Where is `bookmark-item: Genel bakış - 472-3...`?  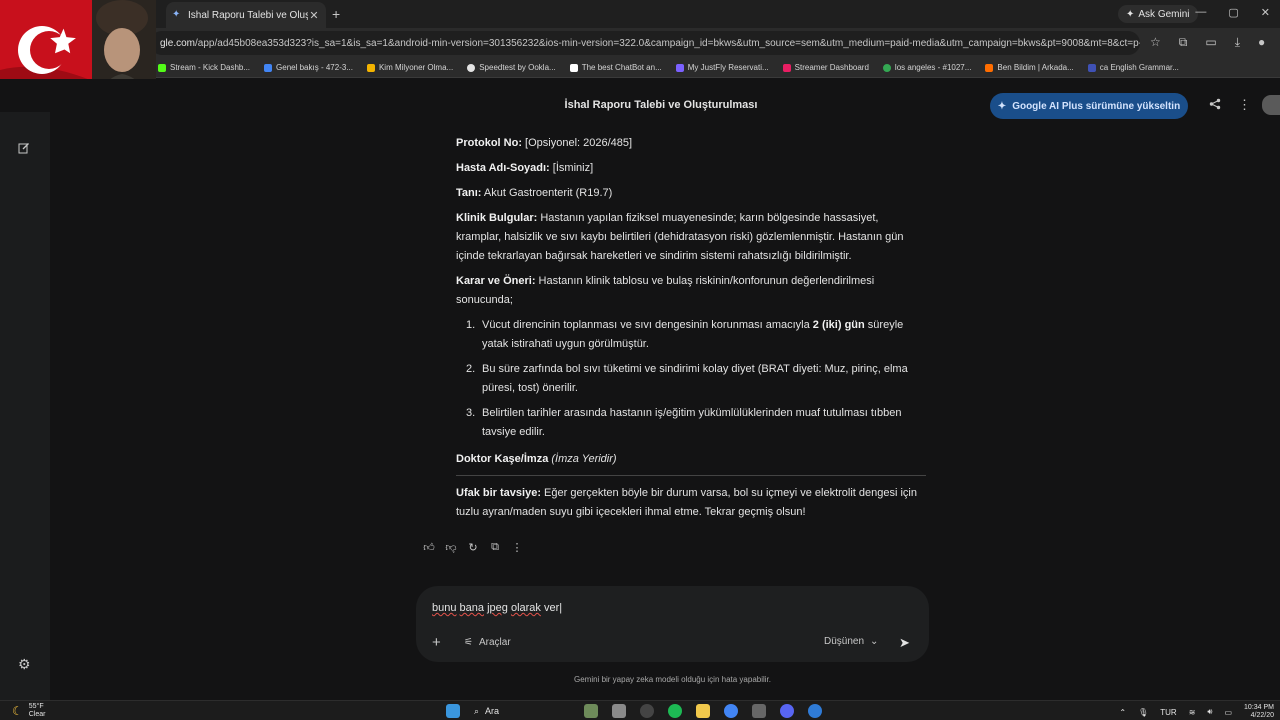
bookmark-item: Genel bakış - 472-3... is located at coordinates (308, 67).